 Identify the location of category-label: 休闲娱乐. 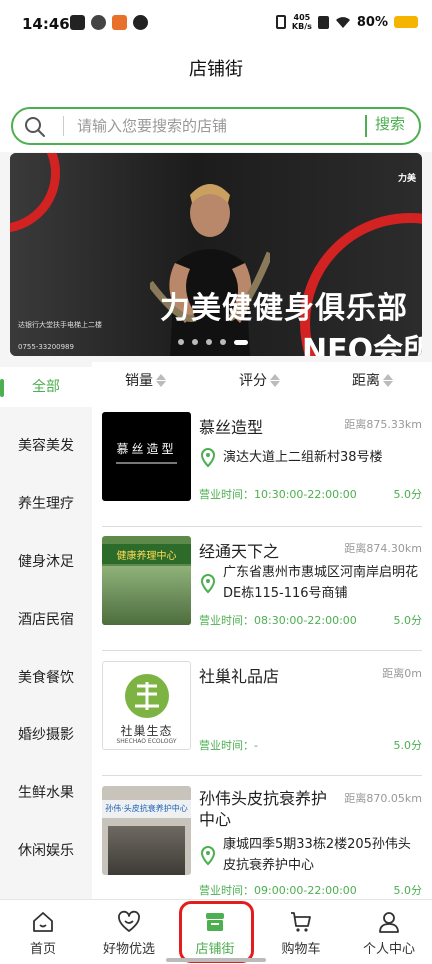
(46, 851).